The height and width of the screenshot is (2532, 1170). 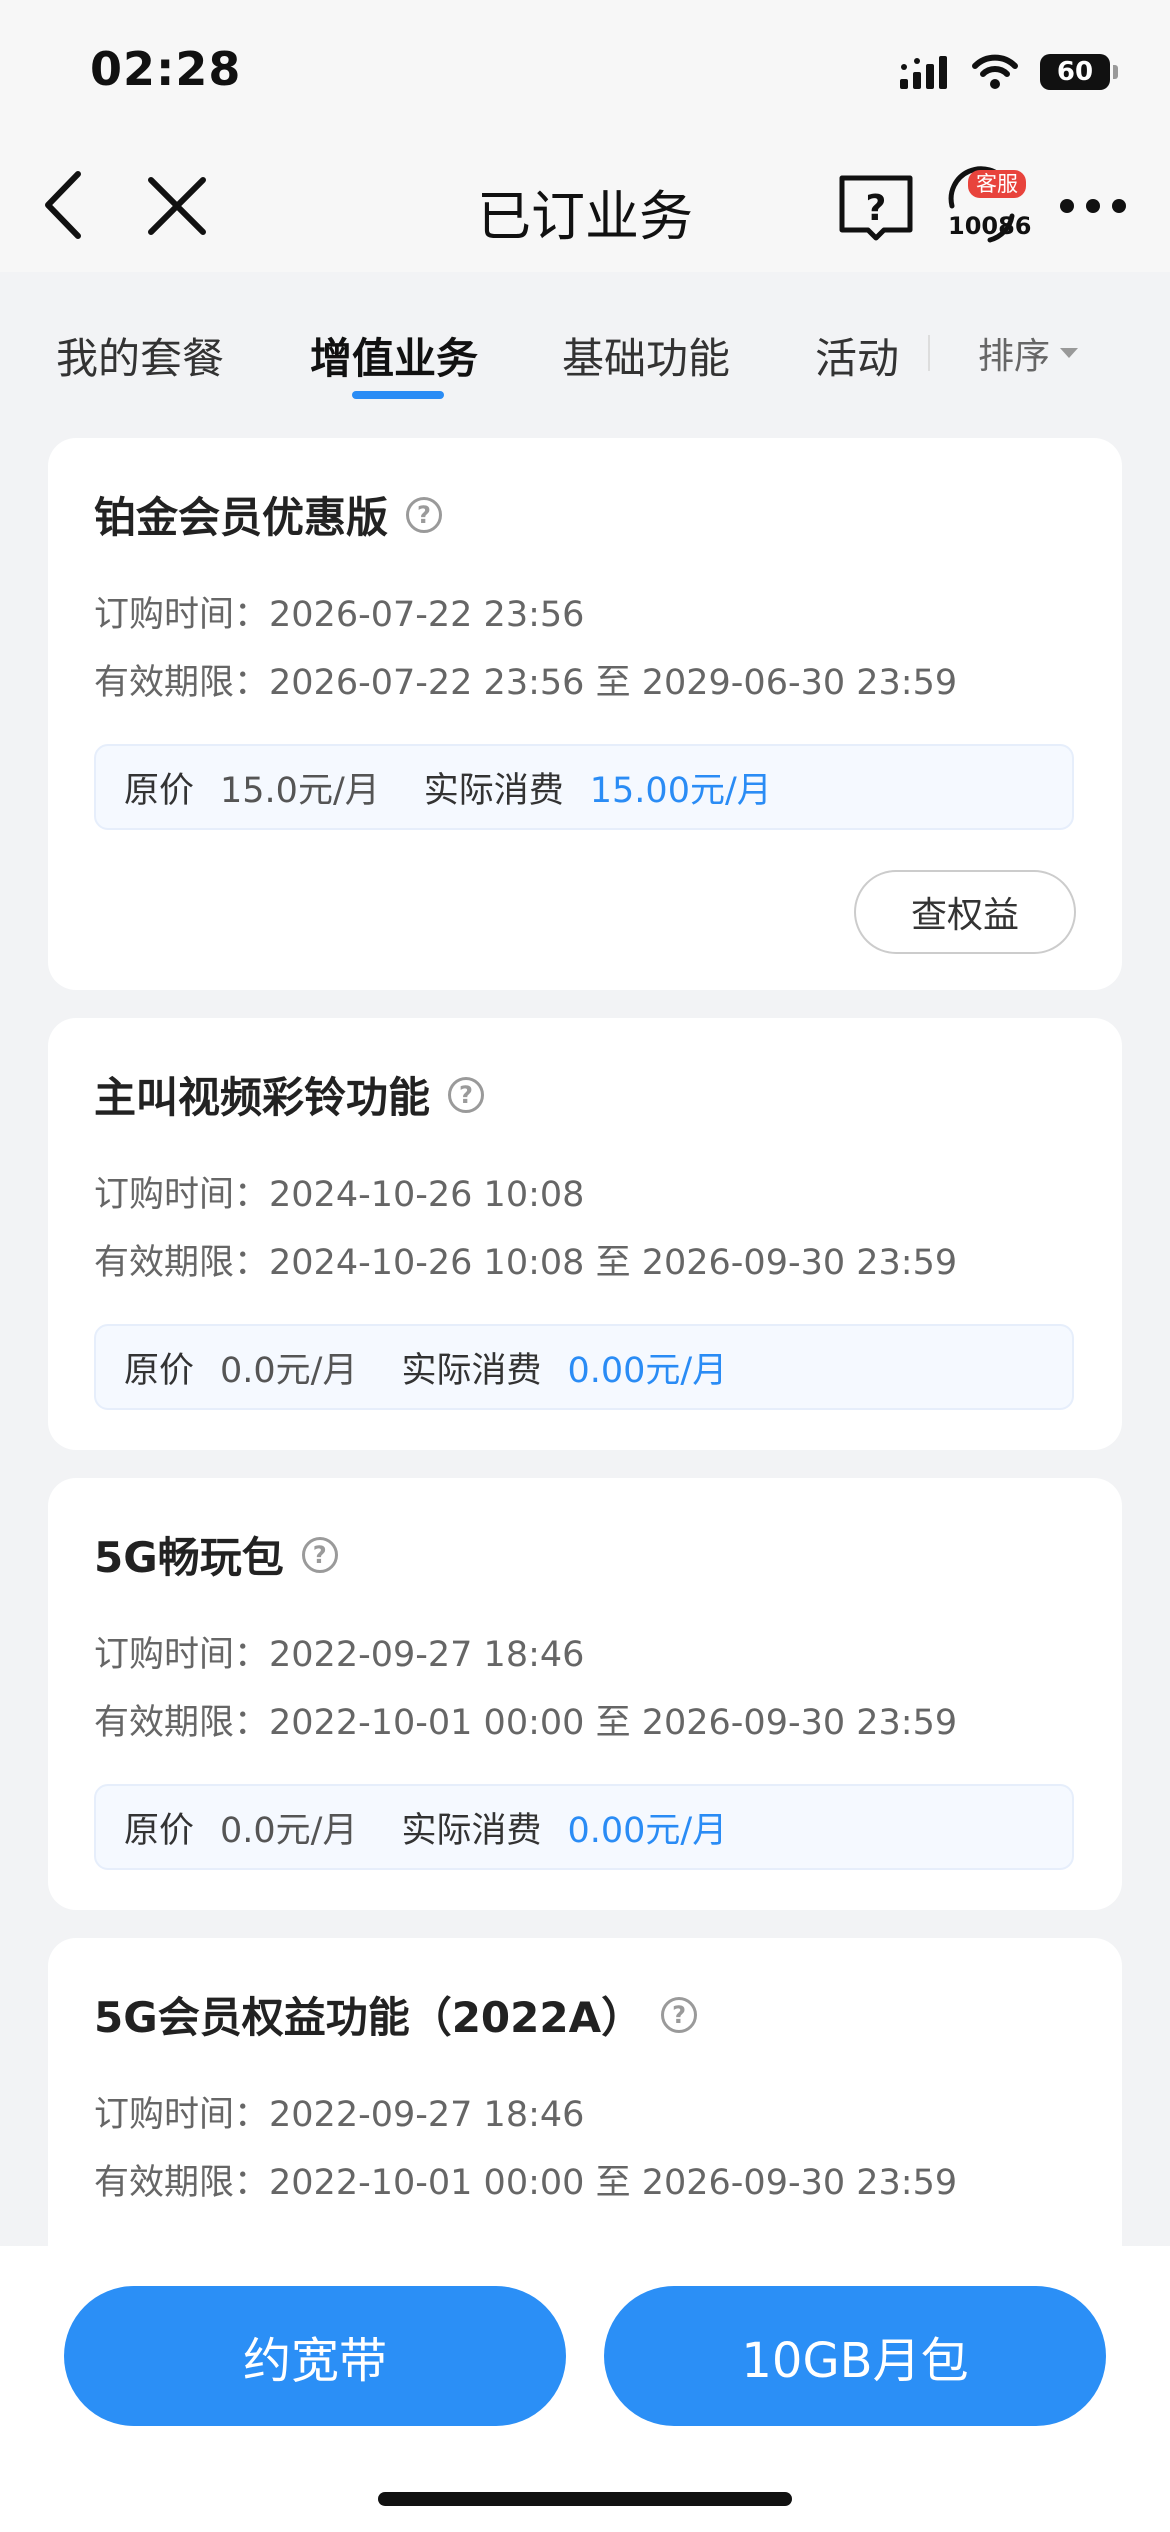 What do you see at coordinates (986, 206) in the screenshot?
I see `customer-service-button: 客服 10086` at bounding box center [986, 206].